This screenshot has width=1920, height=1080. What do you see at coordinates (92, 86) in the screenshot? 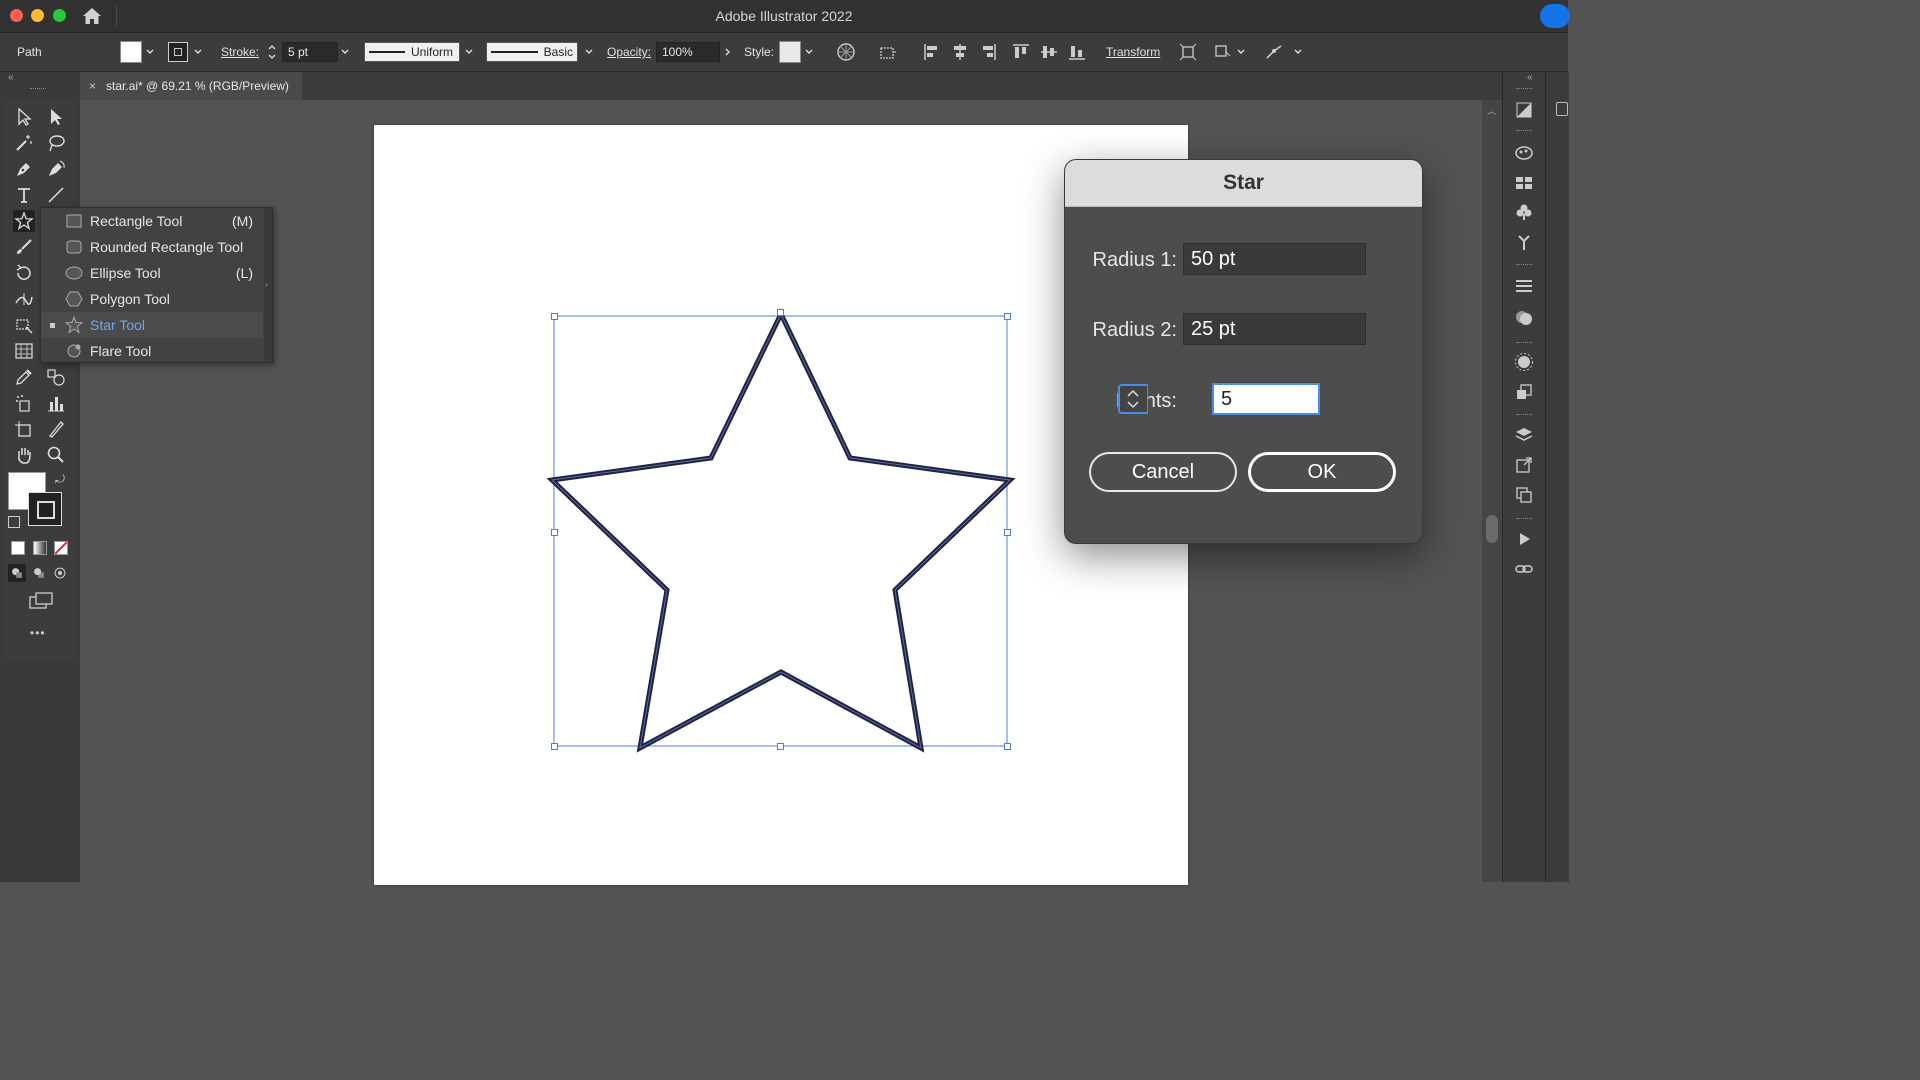
I see `close-tab-icon: ×` at bounding box center [92, 86].